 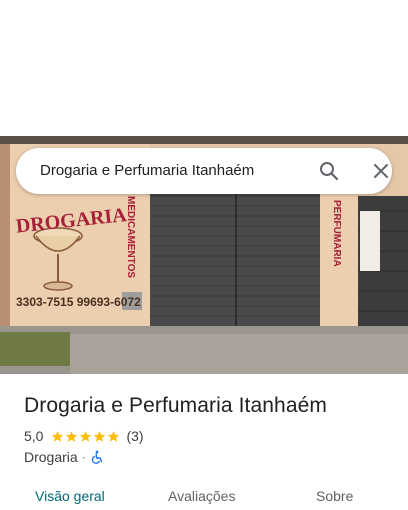 What do you see at coordinates (70, 496) in the screenshot?
I see `tab-overview: Visão geral` at bounding box center [70, 496].